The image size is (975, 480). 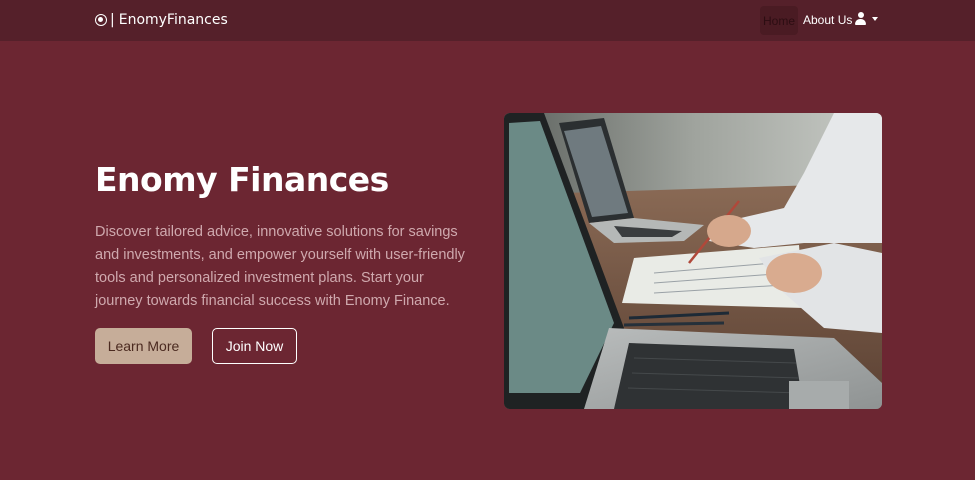 What do you see at coordinates (254, 346) in the screenshot?
I see `join-now-button: Join Now` at bounding box center [254, 346].